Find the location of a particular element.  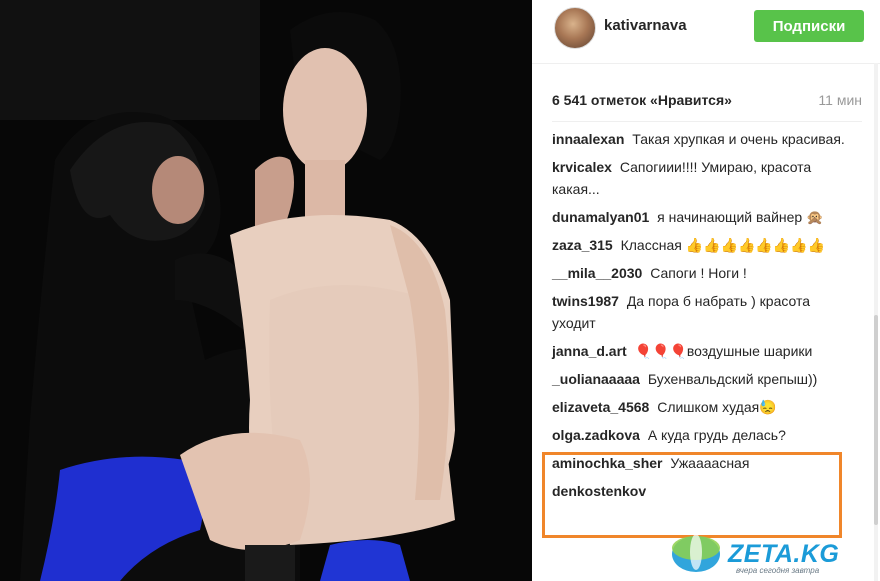

comment-user: zaza_315 is located at coordinates (582, 245).